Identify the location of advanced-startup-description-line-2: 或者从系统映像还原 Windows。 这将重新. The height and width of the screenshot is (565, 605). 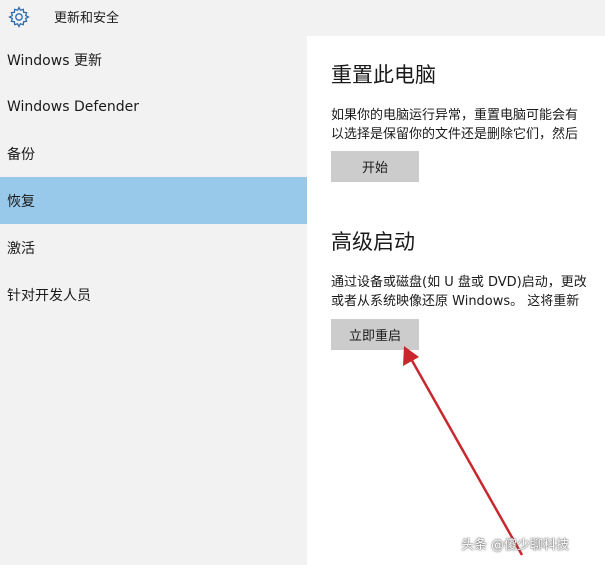
(455, 301).